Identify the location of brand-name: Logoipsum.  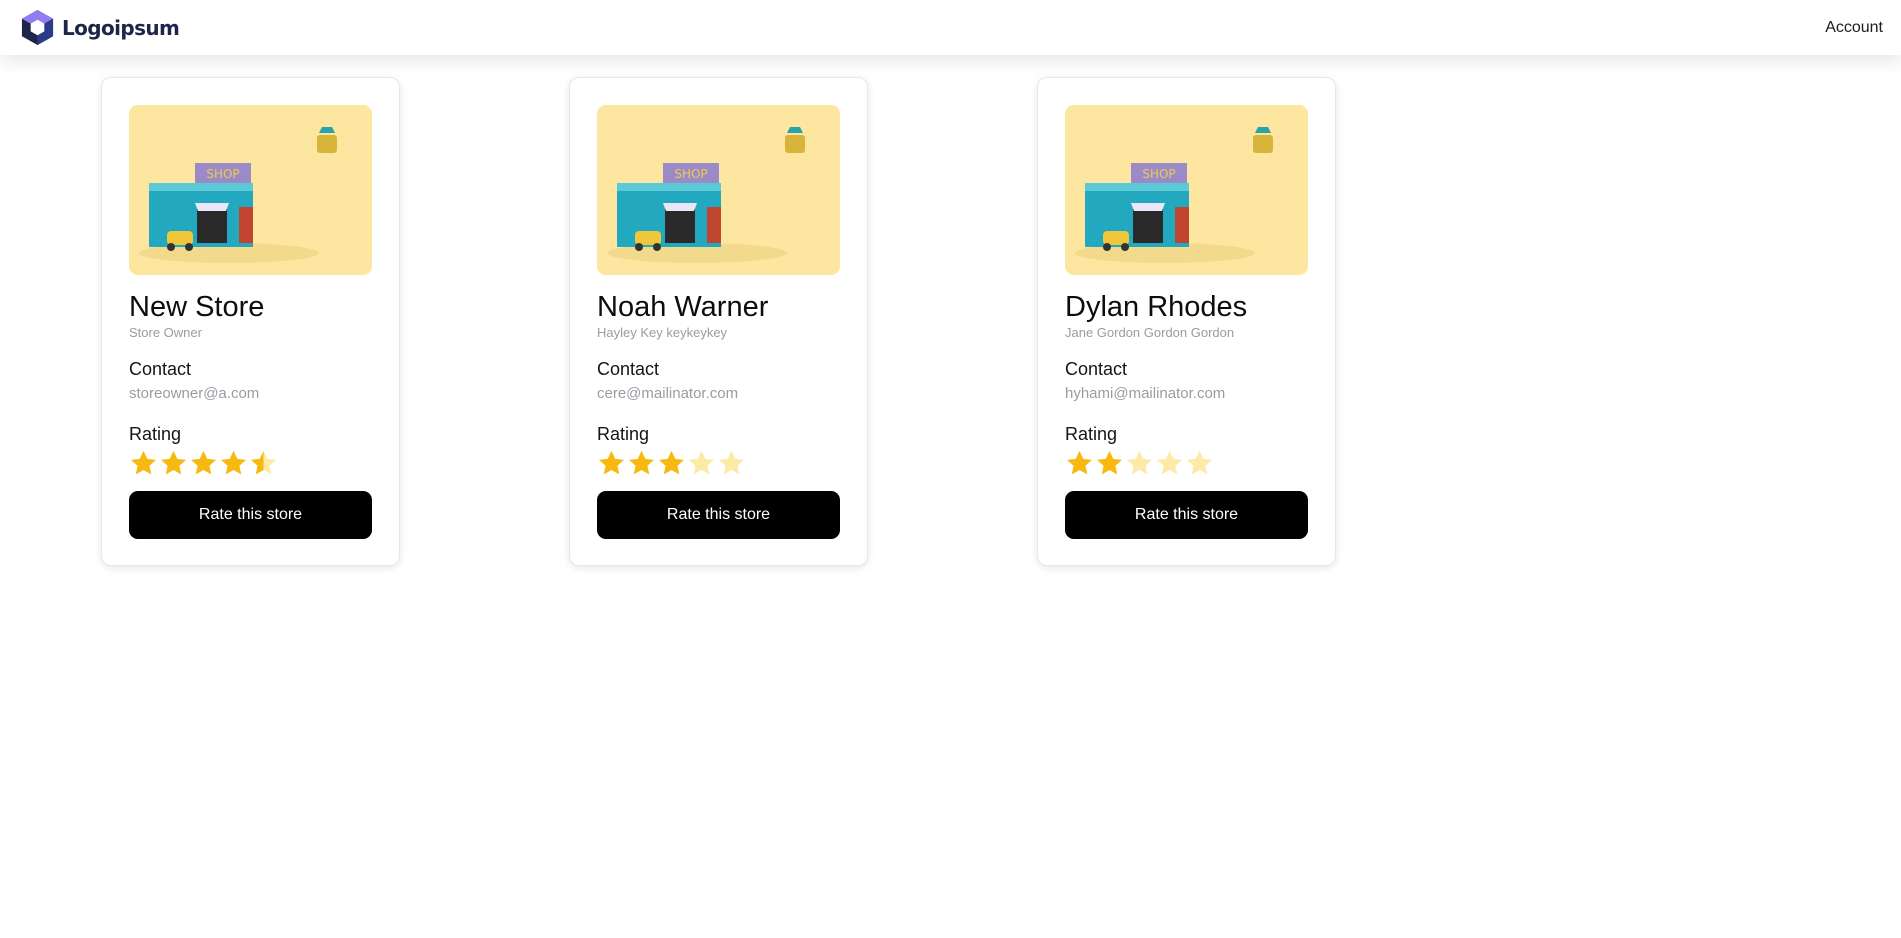
(121, 27).